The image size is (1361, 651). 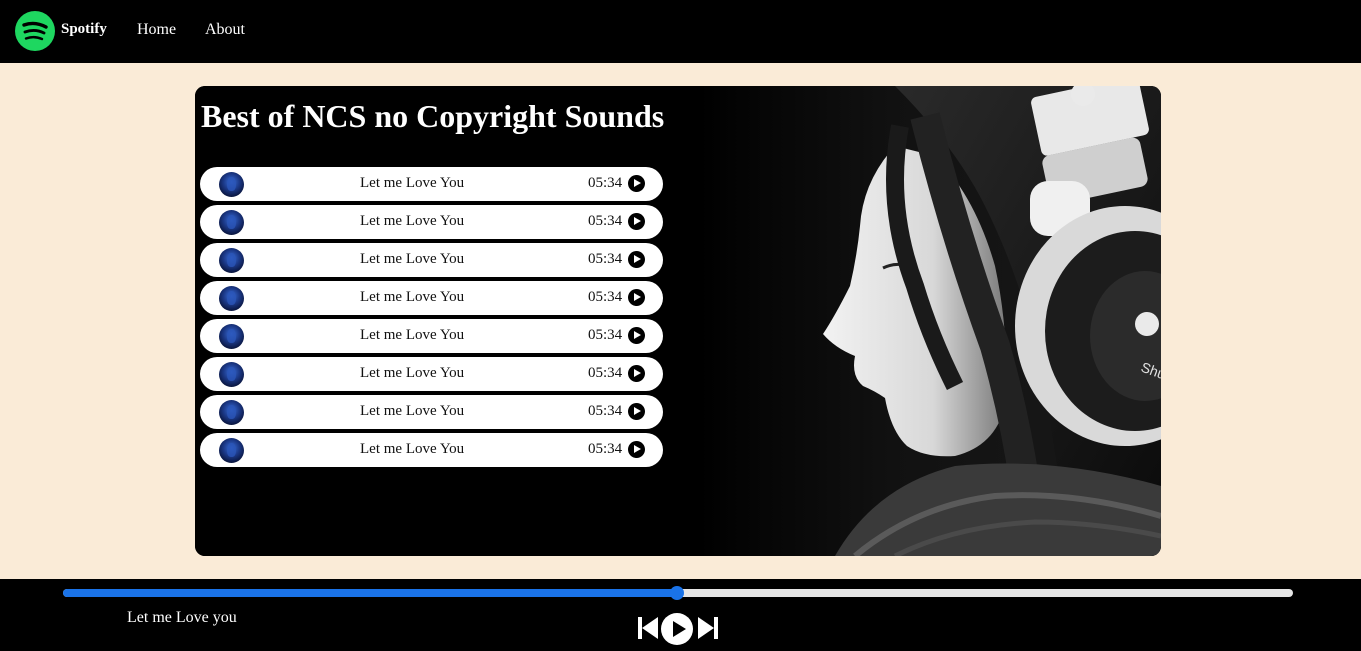 I want to click on spotify-logo-icon, so click(x=35, y=31).